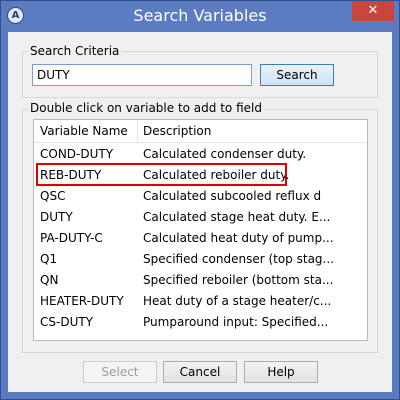 Image resolution: width=400 pixels, height=400 pixels. What do you see at coordinates (71, 238) in the screenshot?
I see `variable-name-cell: PA-DUTY-C` at bounding box center [71, 238].